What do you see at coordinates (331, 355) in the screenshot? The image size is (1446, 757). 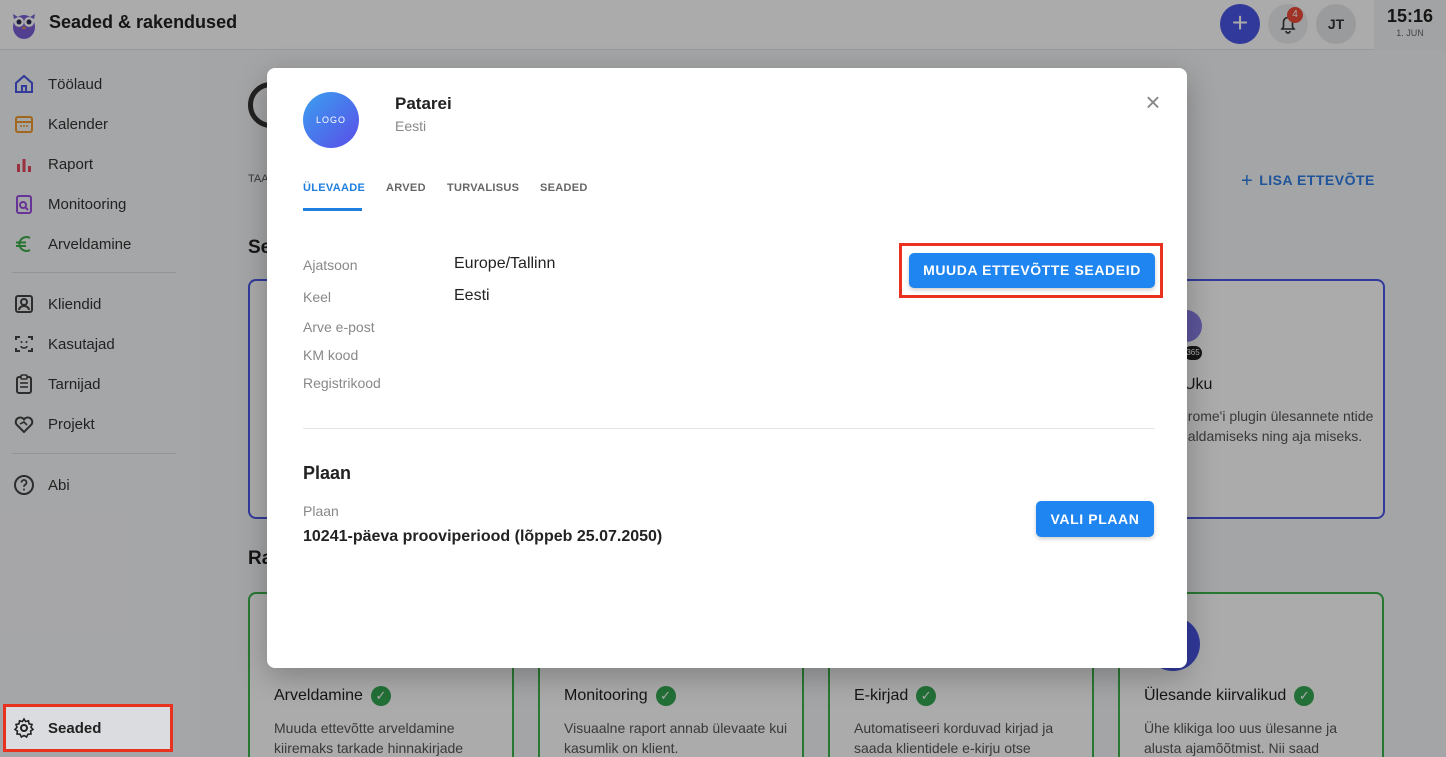 I see `field-label-vat-code: KM kood` at bounding box center [331, 355].